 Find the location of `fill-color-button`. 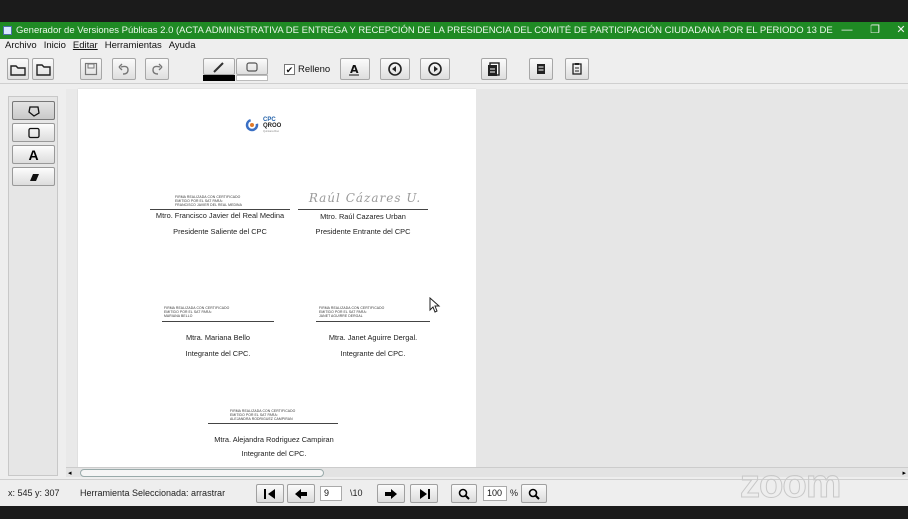

fill-color-button is located at coordinates (252, 66).